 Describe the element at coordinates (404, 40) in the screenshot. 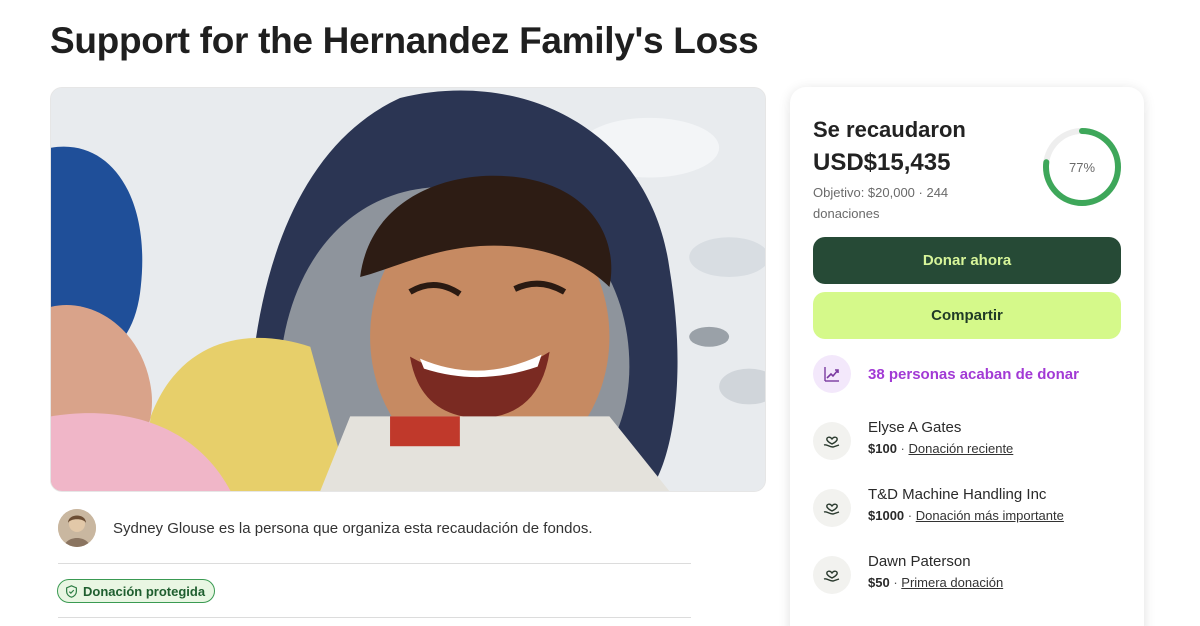

I see `page-title: Support for the Hernandez Family's Loss` at that location.